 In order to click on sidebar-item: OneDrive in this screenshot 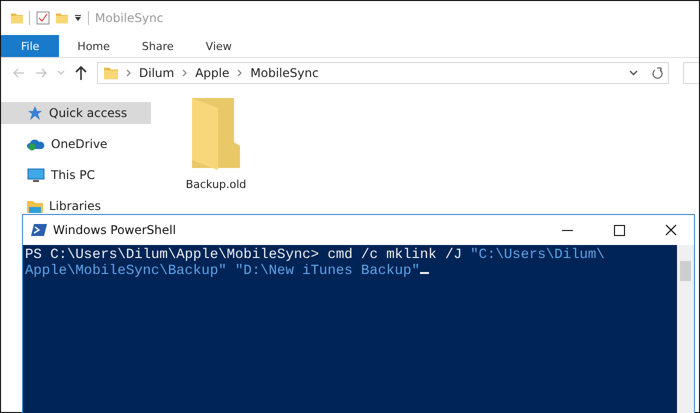, I will do `click(76, 144)`.